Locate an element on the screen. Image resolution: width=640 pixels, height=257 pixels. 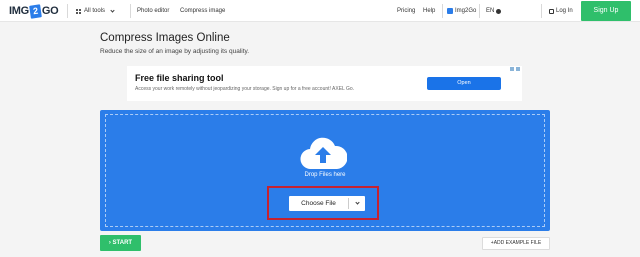
add-example-label: ADD EXAMPLE FILE is located at coordinates (517, 243).